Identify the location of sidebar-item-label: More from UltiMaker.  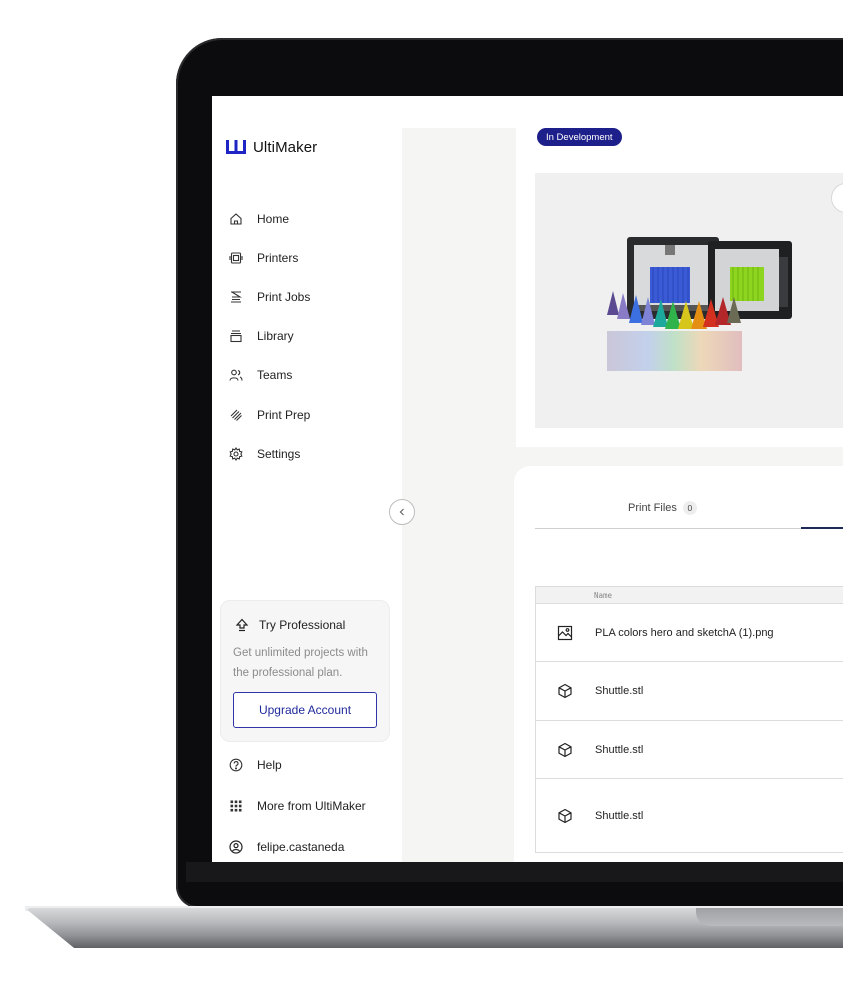
(311, 805).